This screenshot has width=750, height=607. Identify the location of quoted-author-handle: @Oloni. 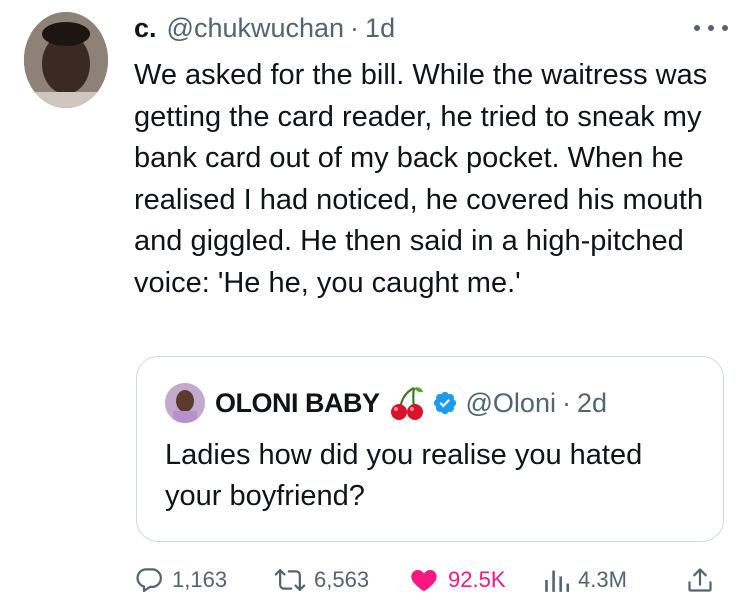
(511, 403).